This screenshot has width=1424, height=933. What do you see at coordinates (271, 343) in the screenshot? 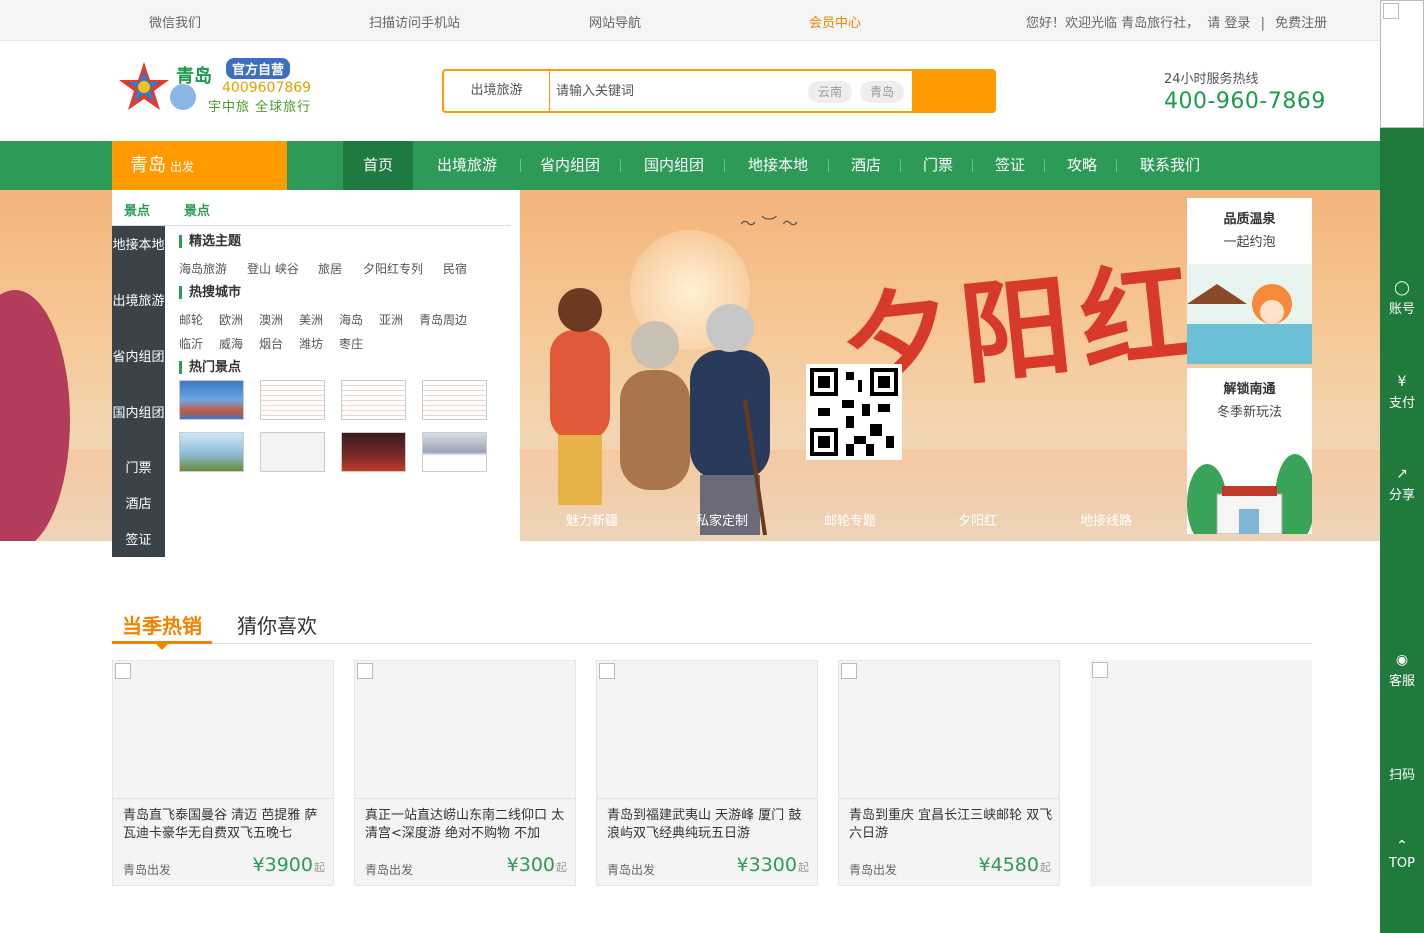
I see `city-link: 烟台` at bounding box center [271, 343].